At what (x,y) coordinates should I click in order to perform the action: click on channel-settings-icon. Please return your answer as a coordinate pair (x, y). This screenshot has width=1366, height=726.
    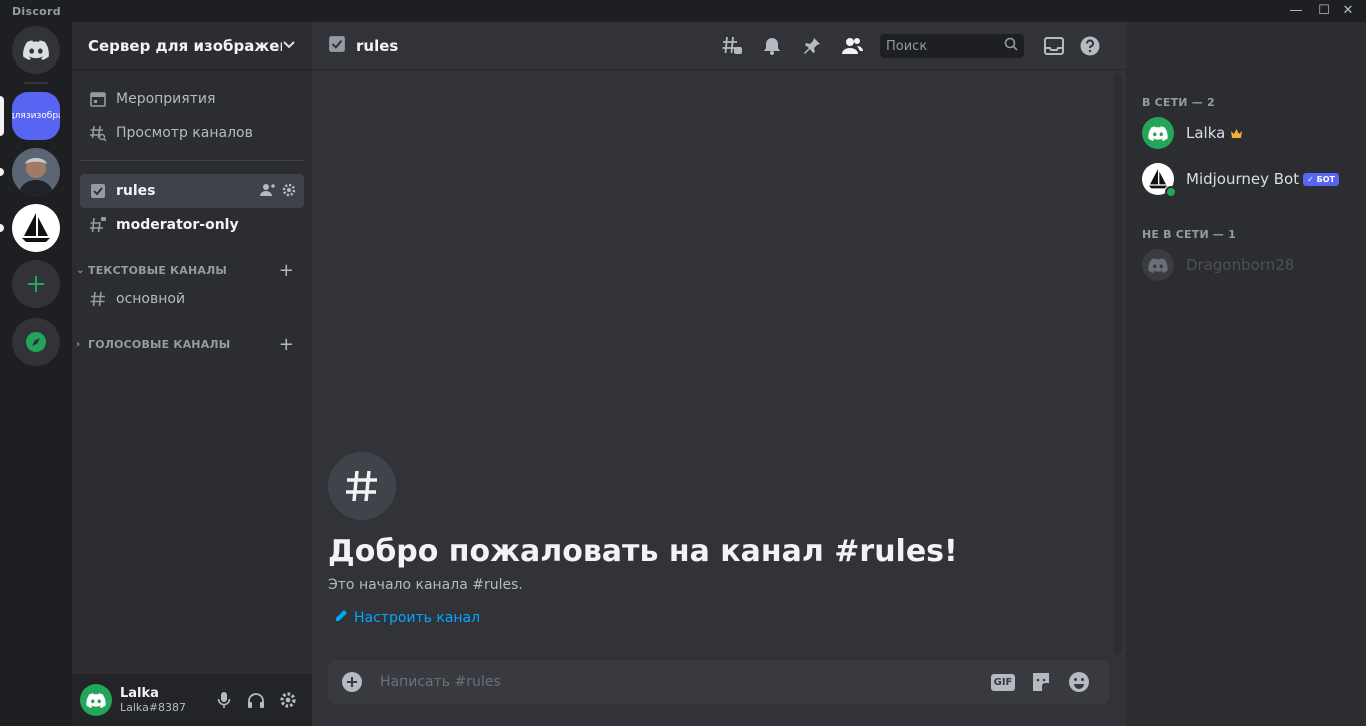
    Looking at the image, I should click on (289, 191).